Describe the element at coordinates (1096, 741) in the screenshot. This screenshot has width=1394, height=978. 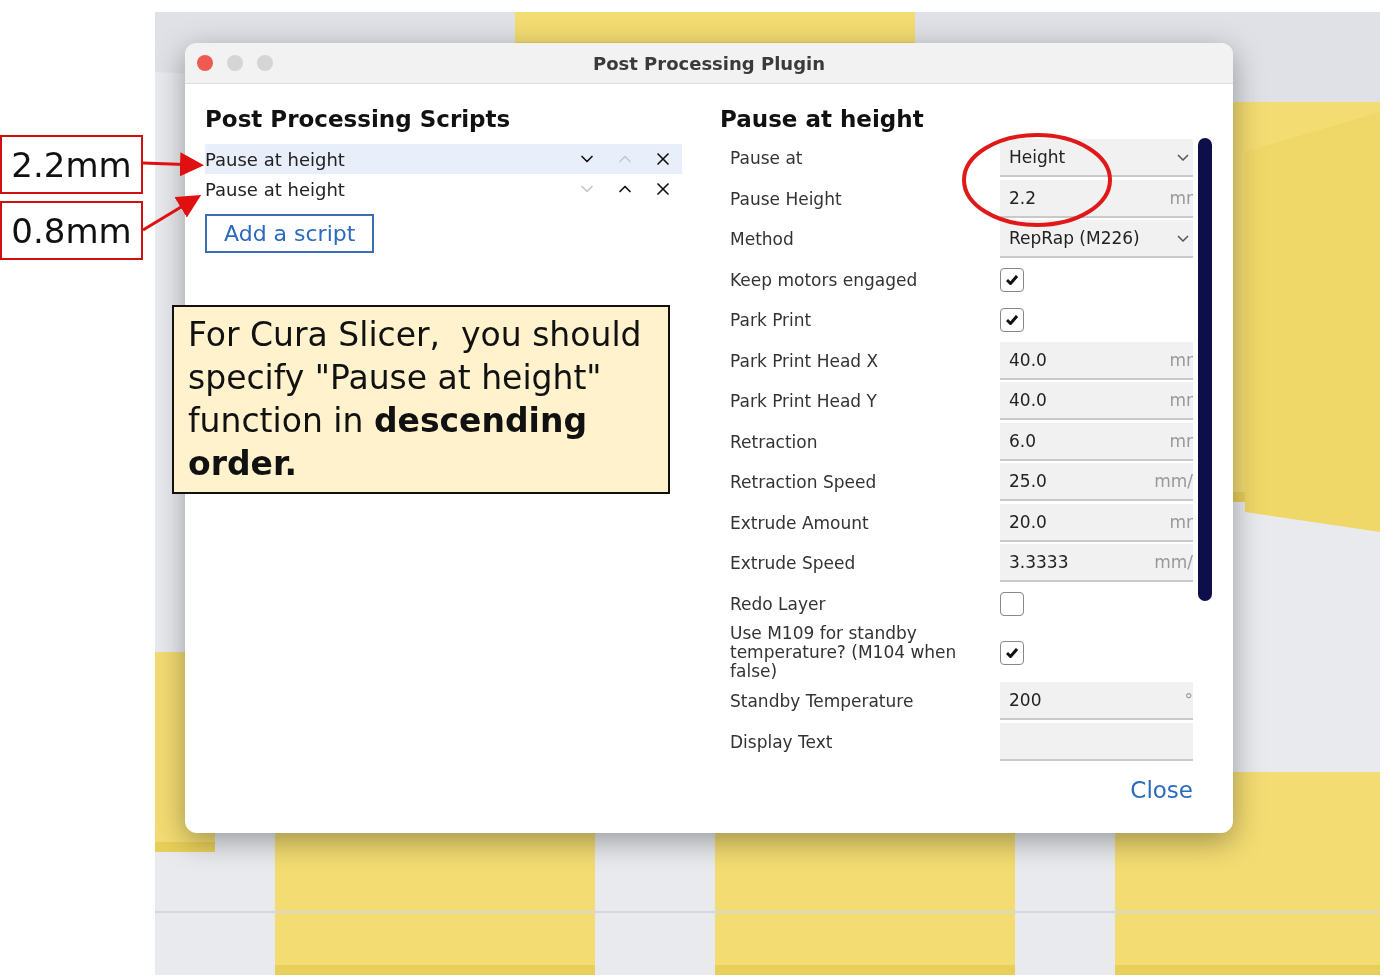
I see `input-field` at that location.